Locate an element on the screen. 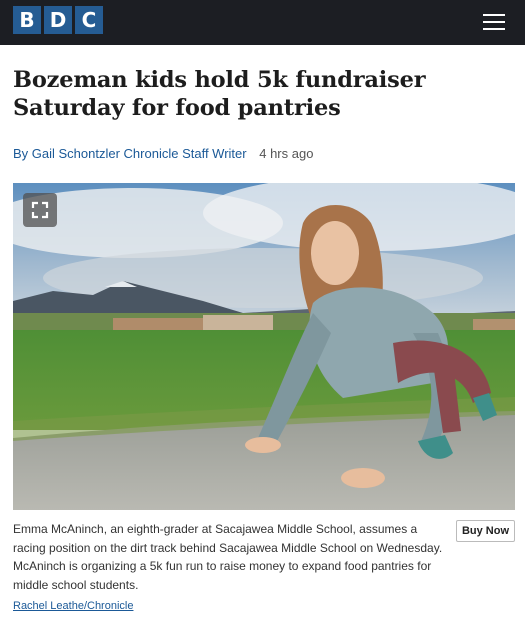 Image resolution: width=525 pixels, height=627 pixels. logo-letter-c: C is located at coordinates (89, 20).